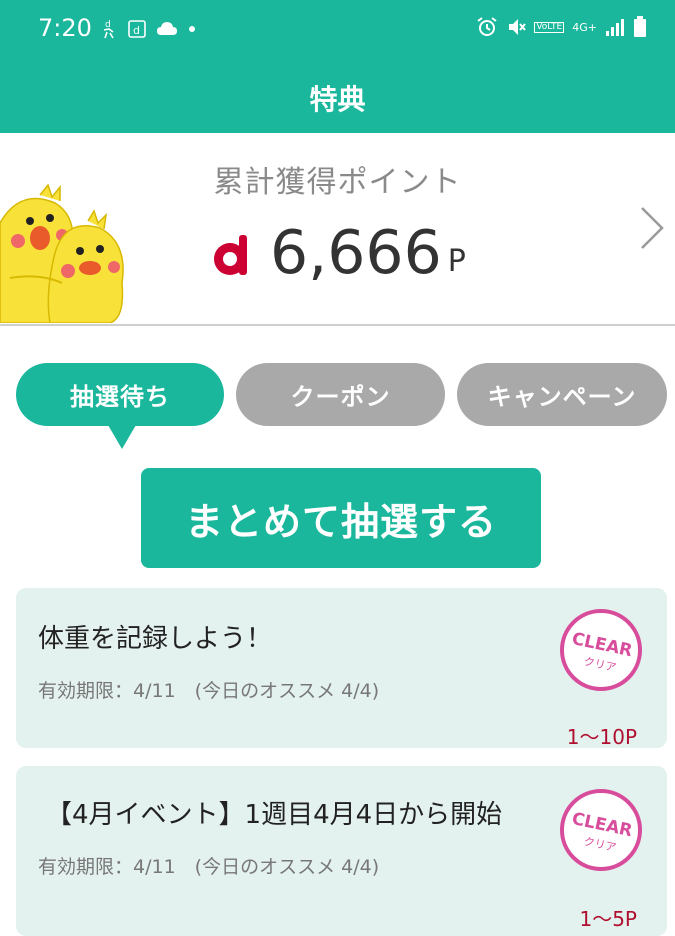 The height and width of the screenshot is (936, 675). What do you see at coordinates (615, 27) in the screenshot?
I see `signal-icon` at bounding box center [615, 27].